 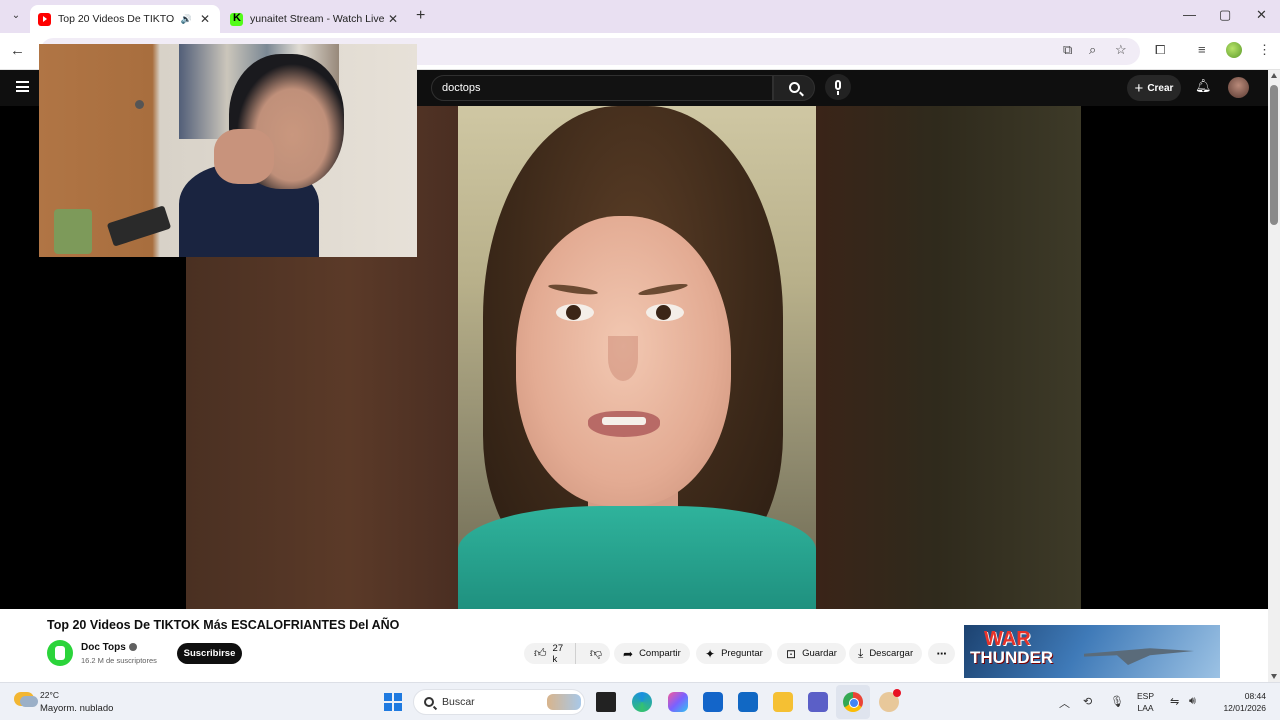 I want to click on mug, so click(x=73, y=231).